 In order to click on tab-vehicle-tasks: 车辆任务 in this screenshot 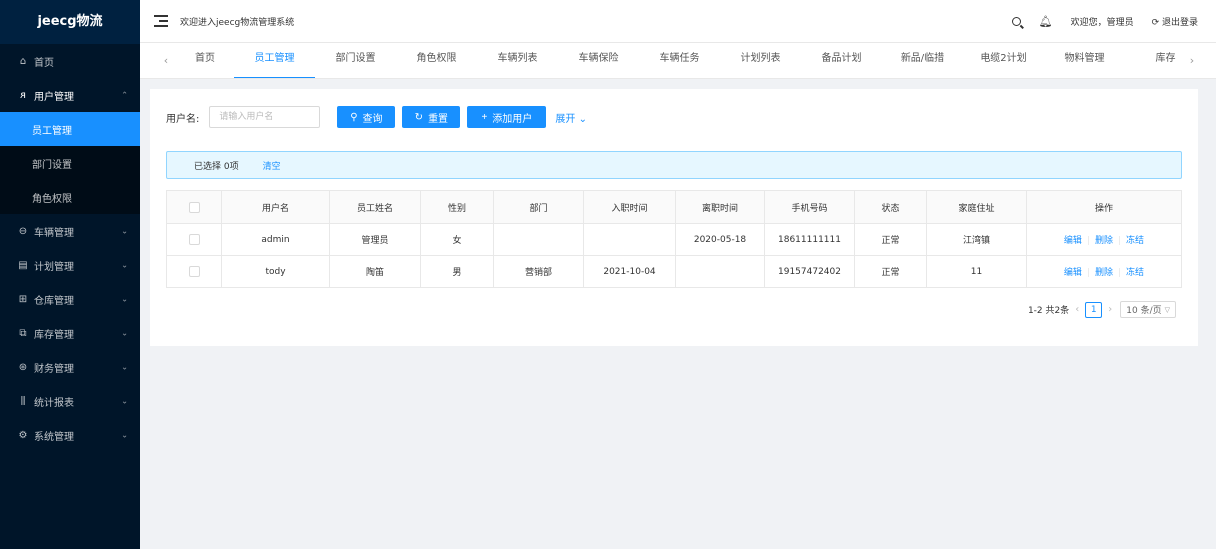, I will do `click(679, 60)`.